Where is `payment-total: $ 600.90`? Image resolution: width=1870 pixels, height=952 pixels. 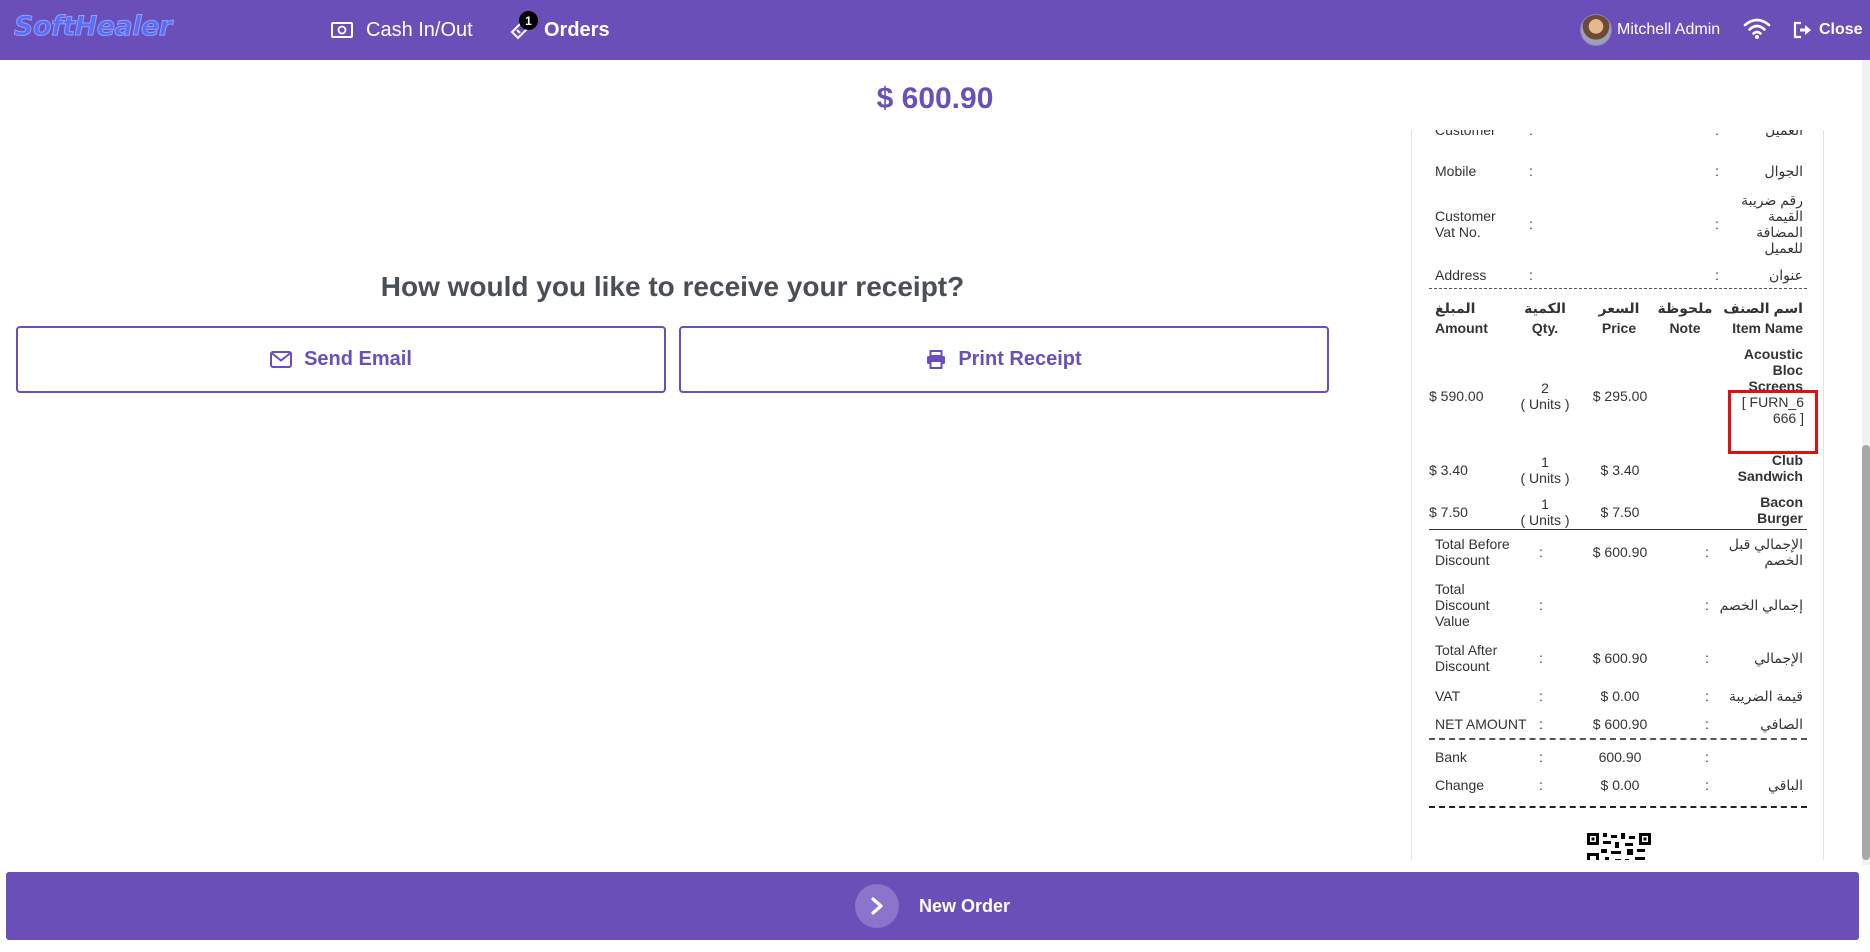
payment-total: $ 600.90 is located at coordinates (935, 99).